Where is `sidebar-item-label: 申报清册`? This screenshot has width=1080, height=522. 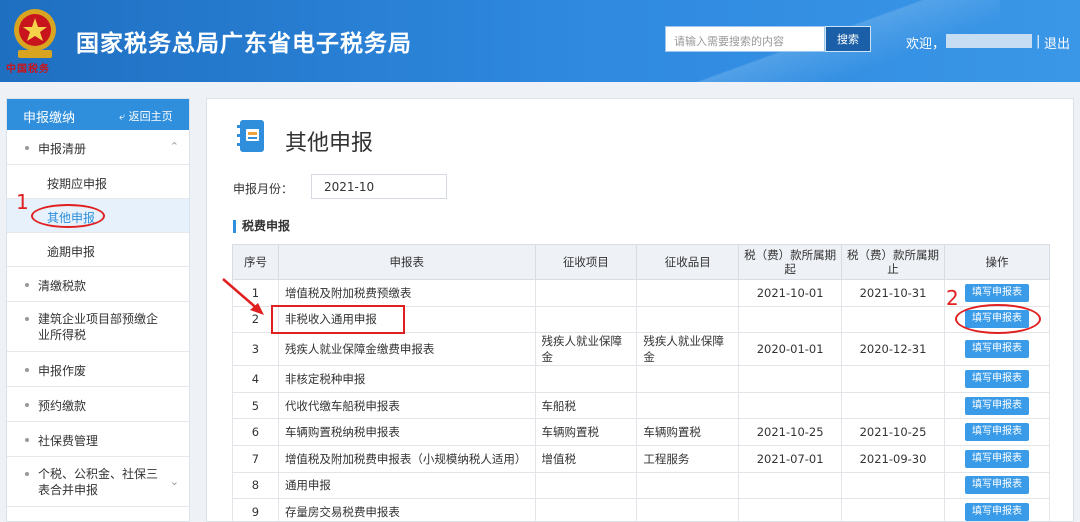
sidebar-item-label: 申报清册 is located at coordinates (62, 149).